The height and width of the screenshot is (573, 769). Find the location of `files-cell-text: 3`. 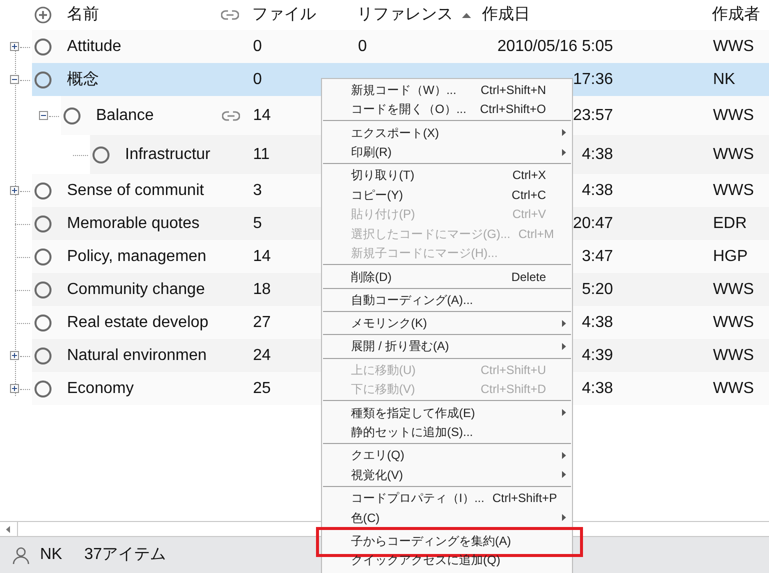

files-cell-text: 3 is located at coordinates (257, 190).